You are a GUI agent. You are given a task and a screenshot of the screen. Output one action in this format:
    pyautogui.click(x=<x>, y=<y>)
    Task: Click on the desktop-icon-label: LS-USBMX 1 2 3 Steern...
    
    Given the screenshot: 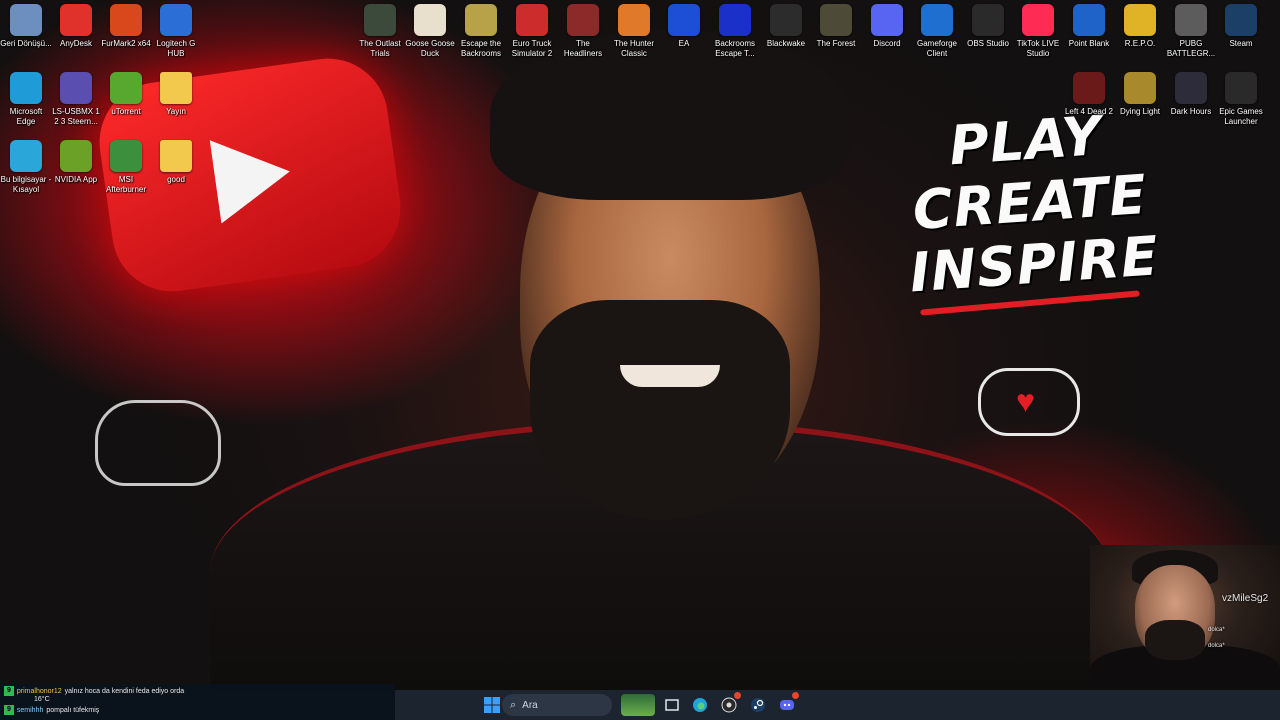 What is the action you would take?
    pyautogui.click(x=76, y=116)
    